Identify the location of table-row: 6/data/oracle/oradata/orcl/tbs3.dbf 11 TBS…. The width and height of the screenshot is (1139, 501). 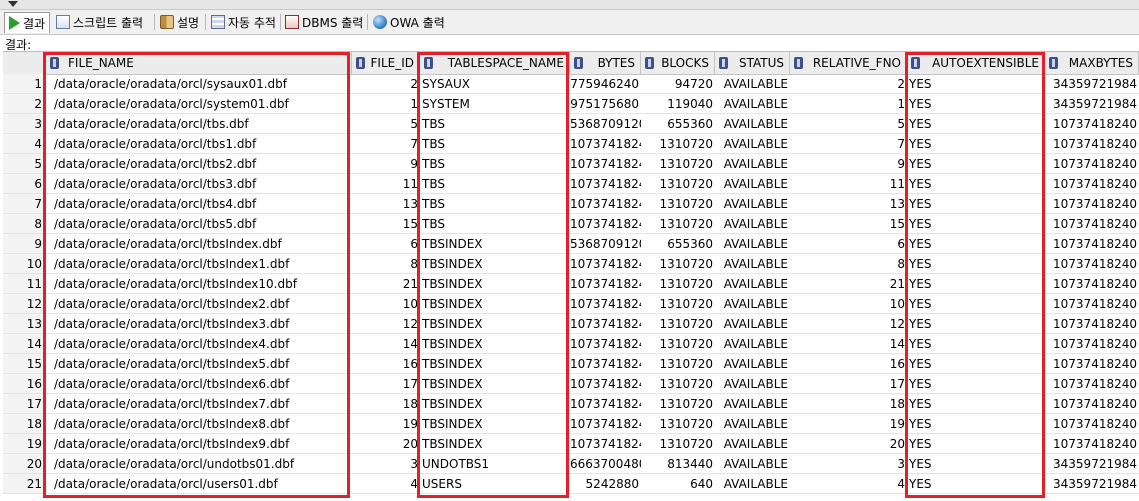
(571, 184).